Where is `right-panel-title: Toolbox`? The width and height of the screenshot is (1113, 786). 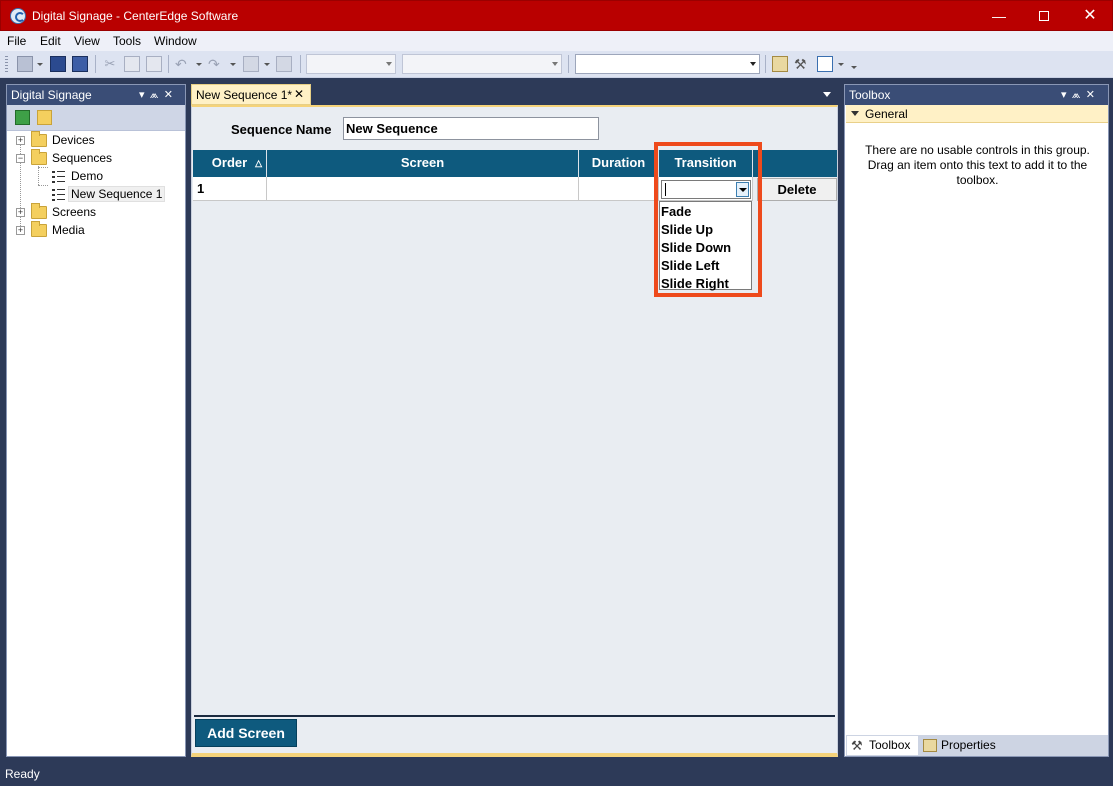 right-panel-title: Toolbox is located at coordinates (870, 95).